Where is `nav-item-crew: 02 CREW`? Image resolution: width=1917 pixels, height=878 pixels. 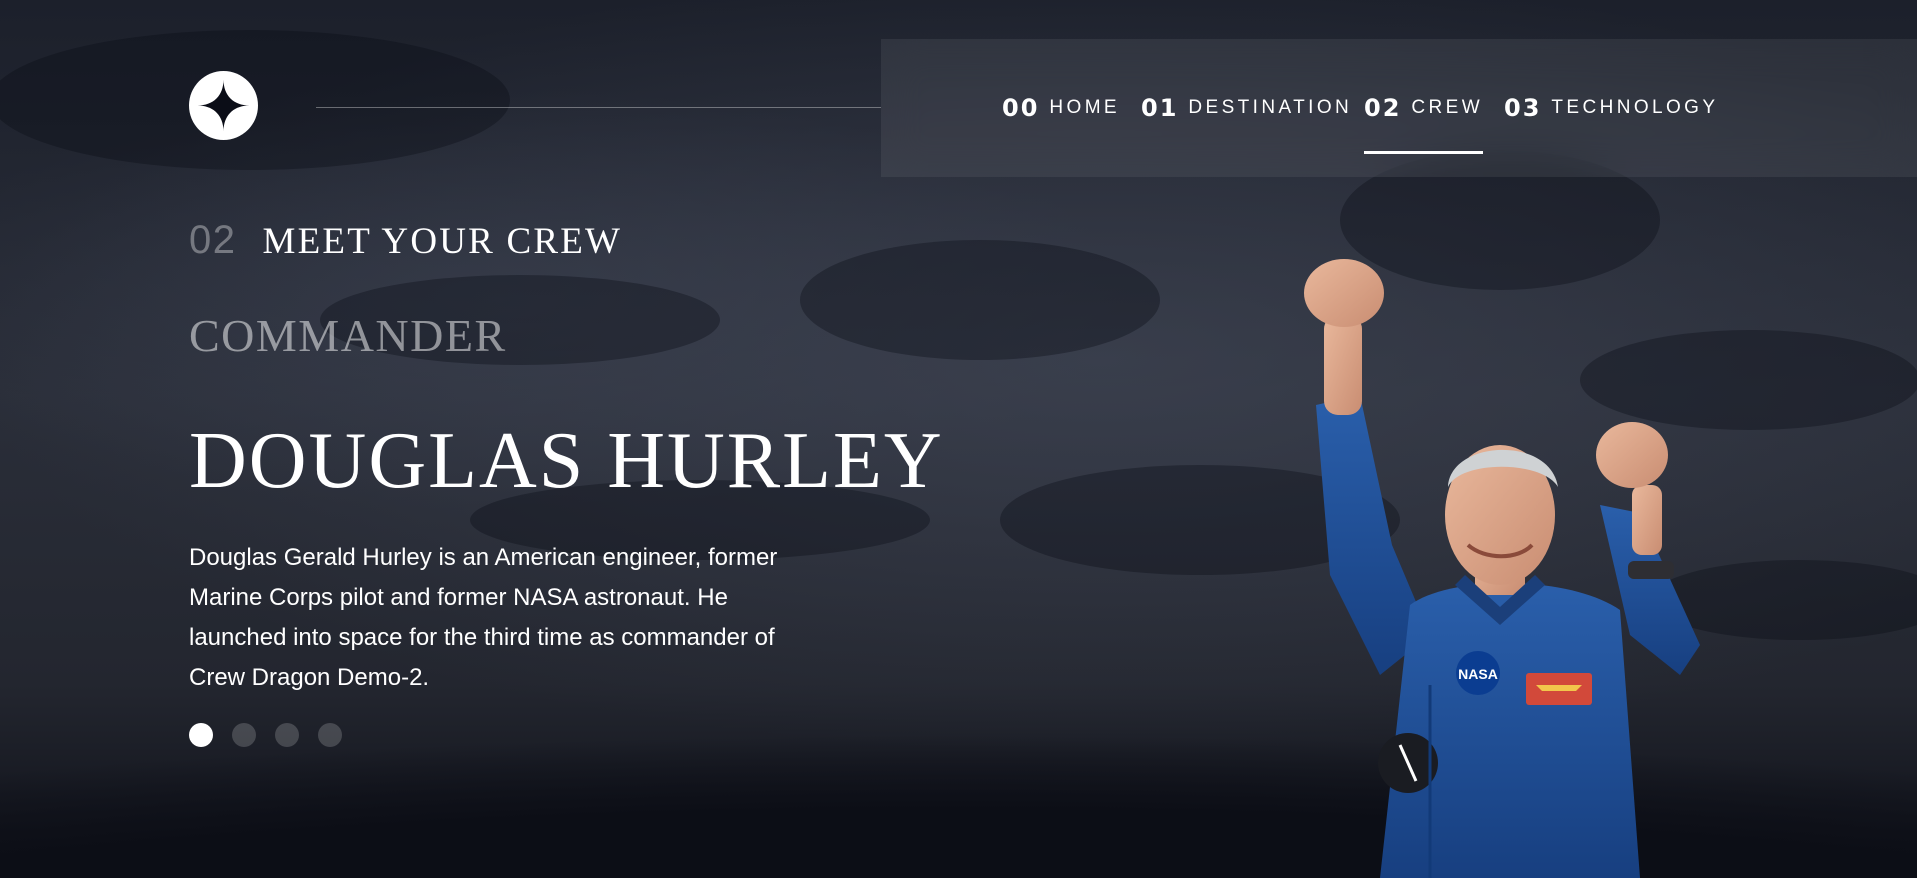
nav-item-crew: 02 CREW is located at coordinates (1424, 108).